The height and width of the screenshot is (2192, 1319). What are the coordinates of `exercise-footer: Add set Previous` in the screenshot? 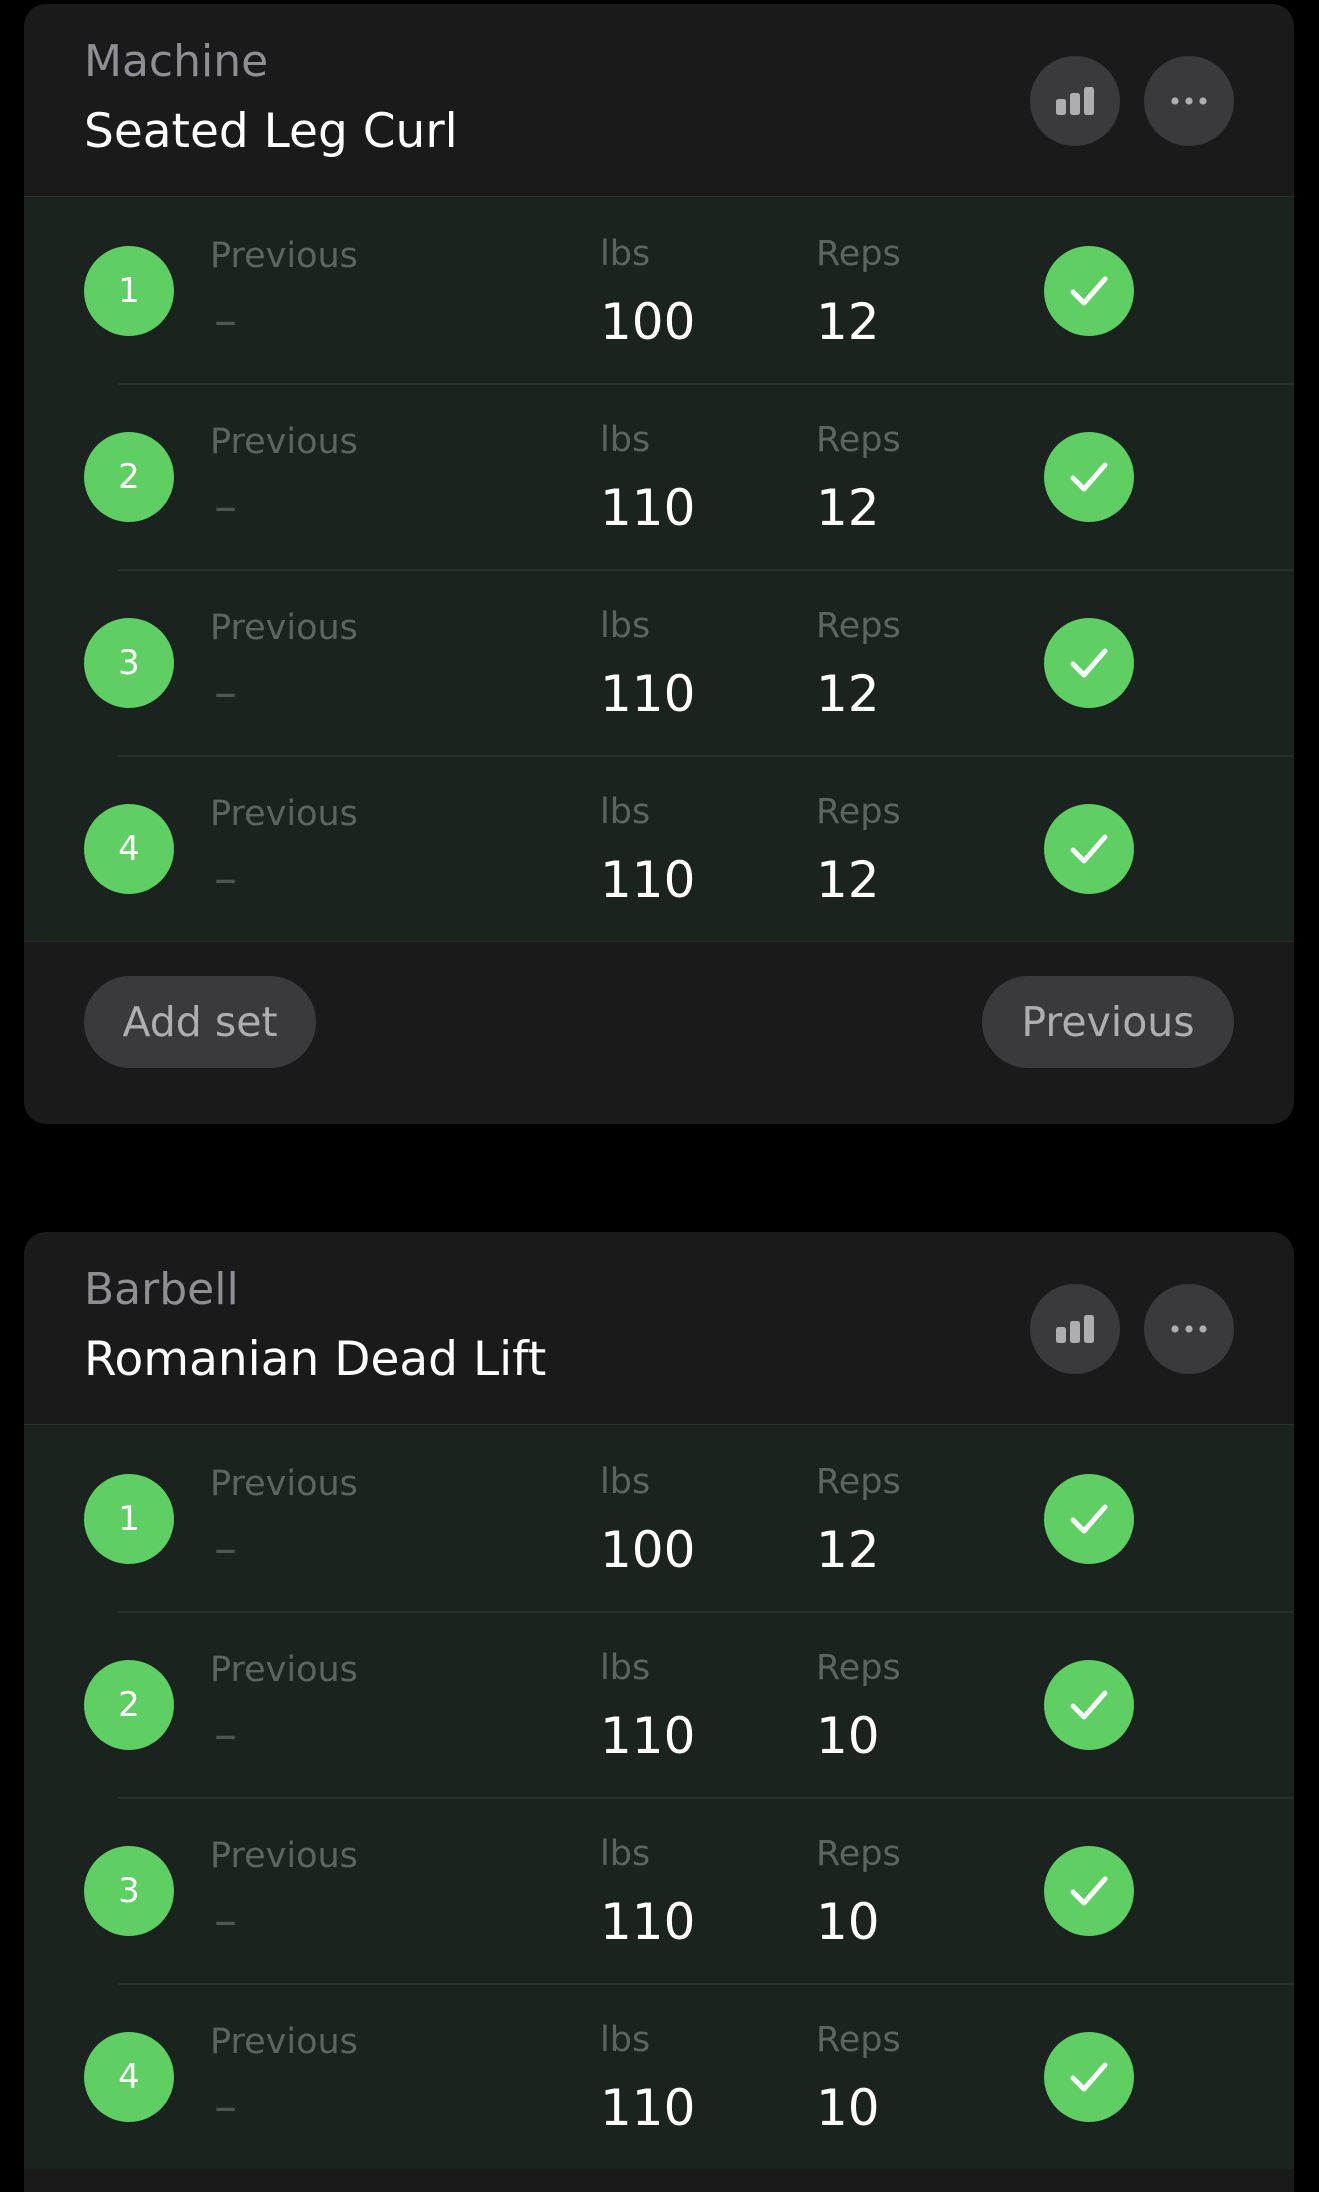 It's located at (659, 1030).